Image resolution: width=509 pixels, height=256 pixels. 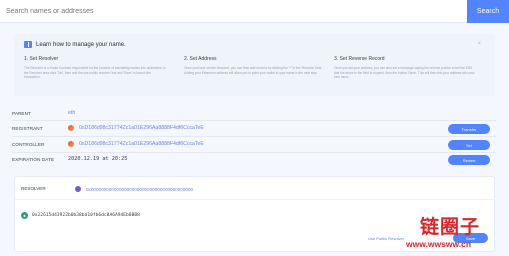 I want to click on renew-button: Renew, so click(x=469, y=160).